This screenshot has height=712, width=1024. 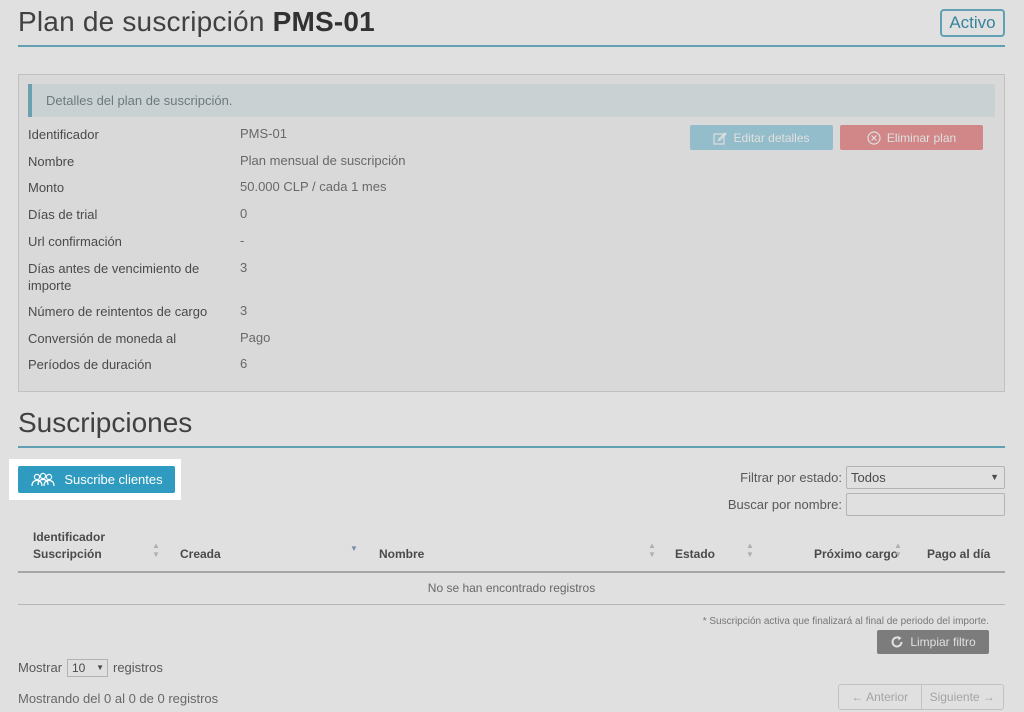 What do you see at coordinates (401, 554) in the screenshot?
I see `column-header-name: Nombre` at bounding box center [401, 554].